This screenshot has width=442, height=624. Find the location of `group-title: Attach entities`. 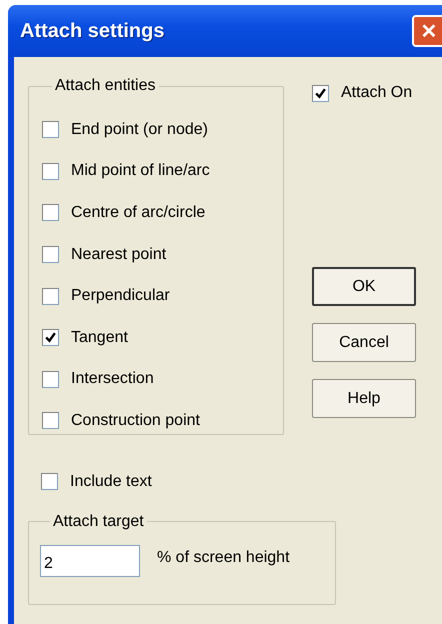

group-title: Attach entities is located at coordinates (105, 86).